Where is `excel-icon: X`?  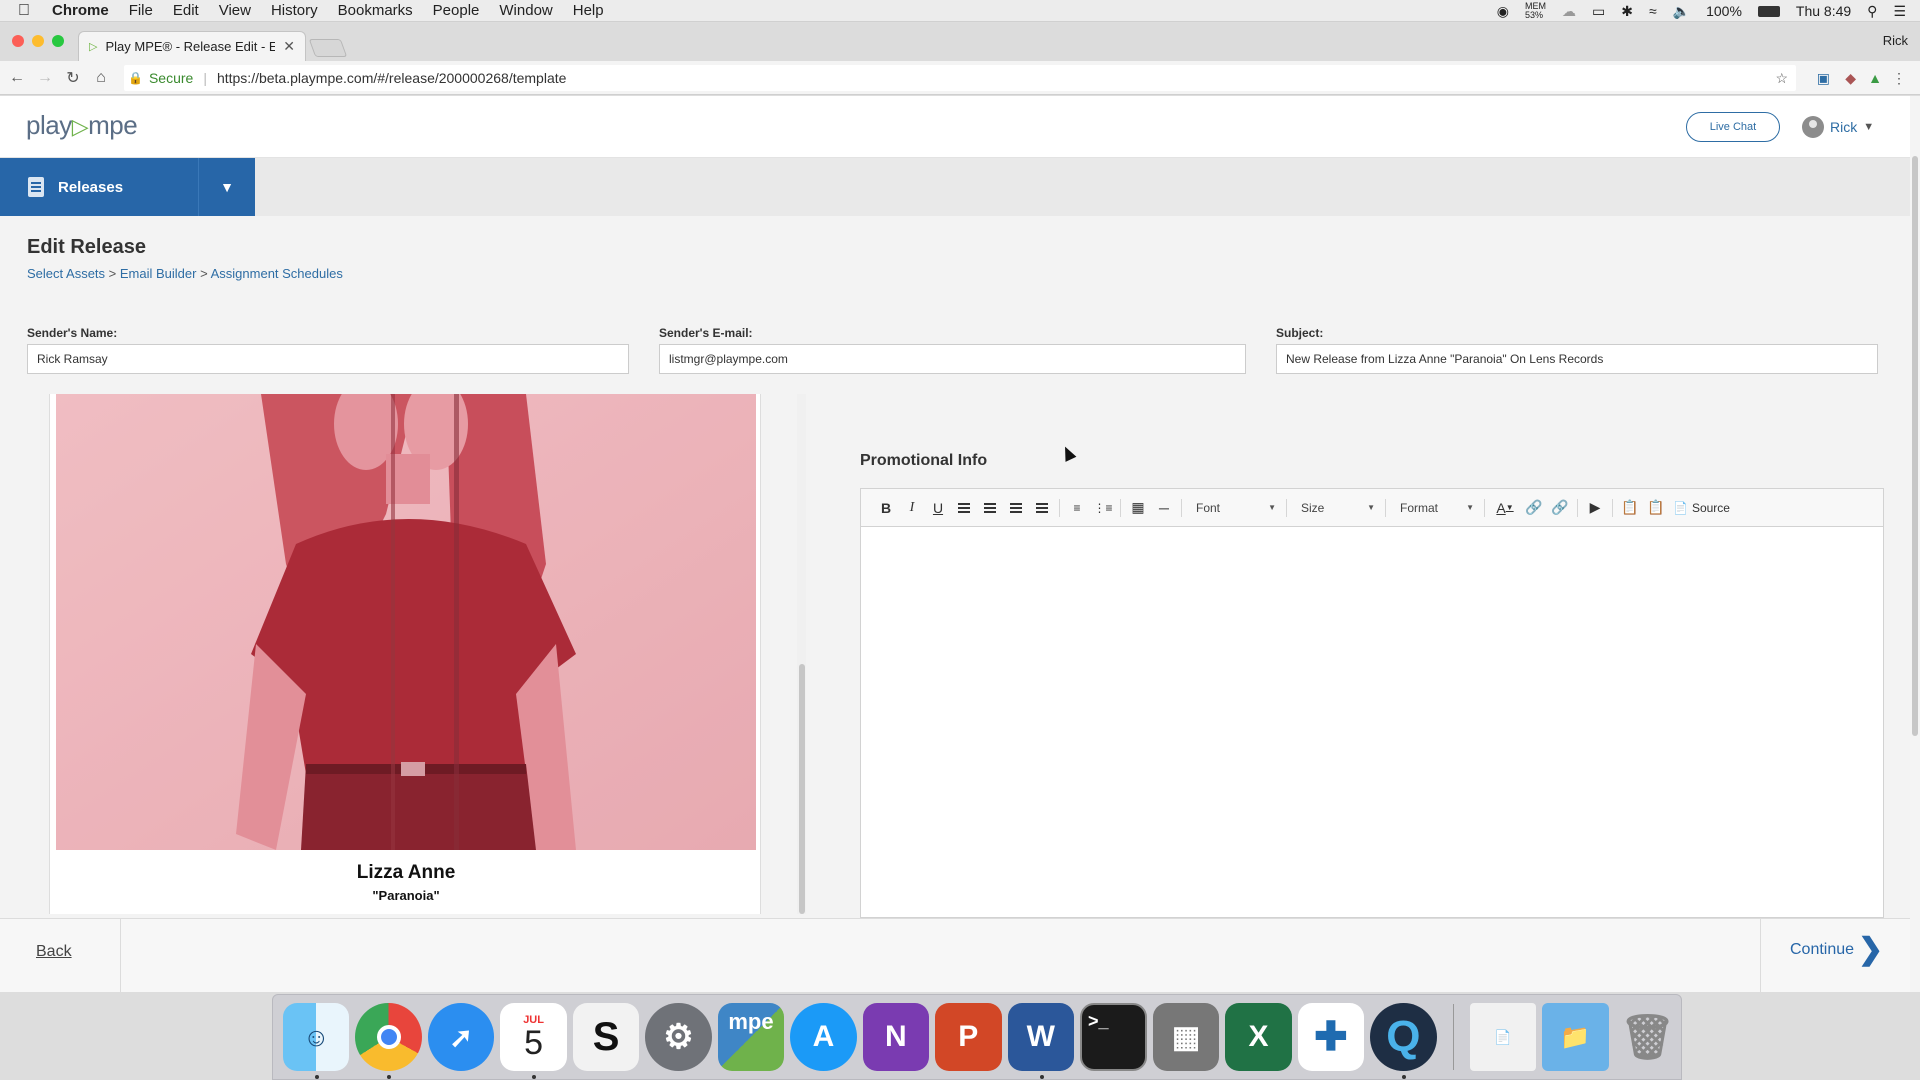 excel-icon: X is located at coordinates (1258, 1037).